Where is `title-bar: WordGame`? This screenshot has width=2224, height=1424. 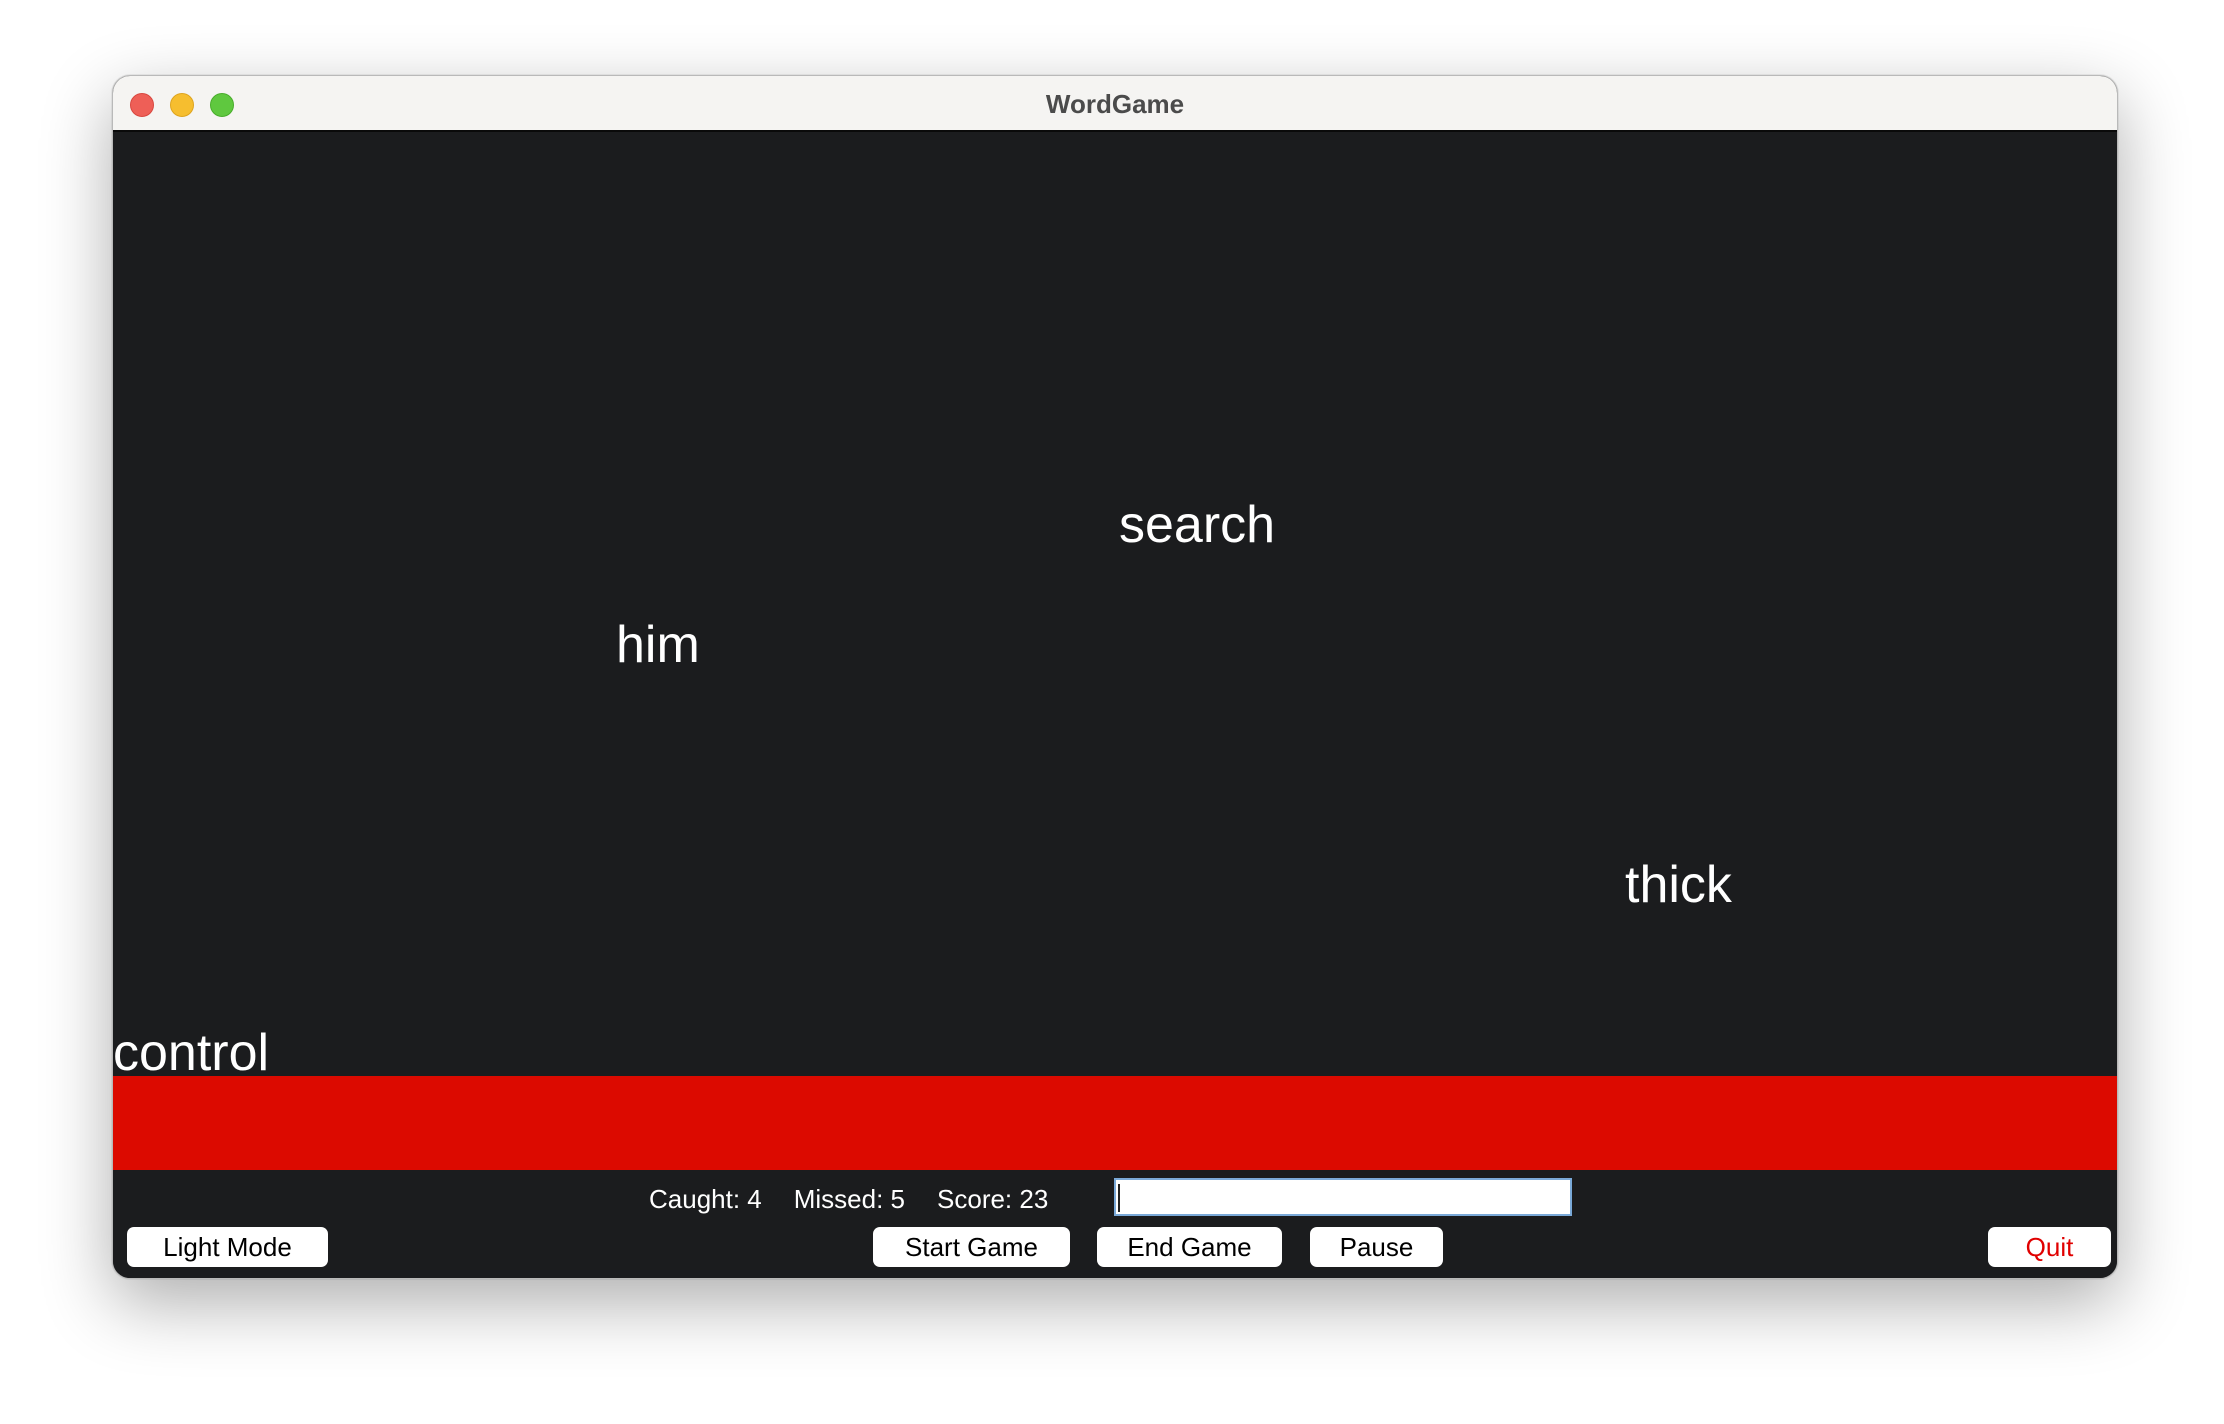
title-bar: WordGame is located at coordinates (1115, 104).